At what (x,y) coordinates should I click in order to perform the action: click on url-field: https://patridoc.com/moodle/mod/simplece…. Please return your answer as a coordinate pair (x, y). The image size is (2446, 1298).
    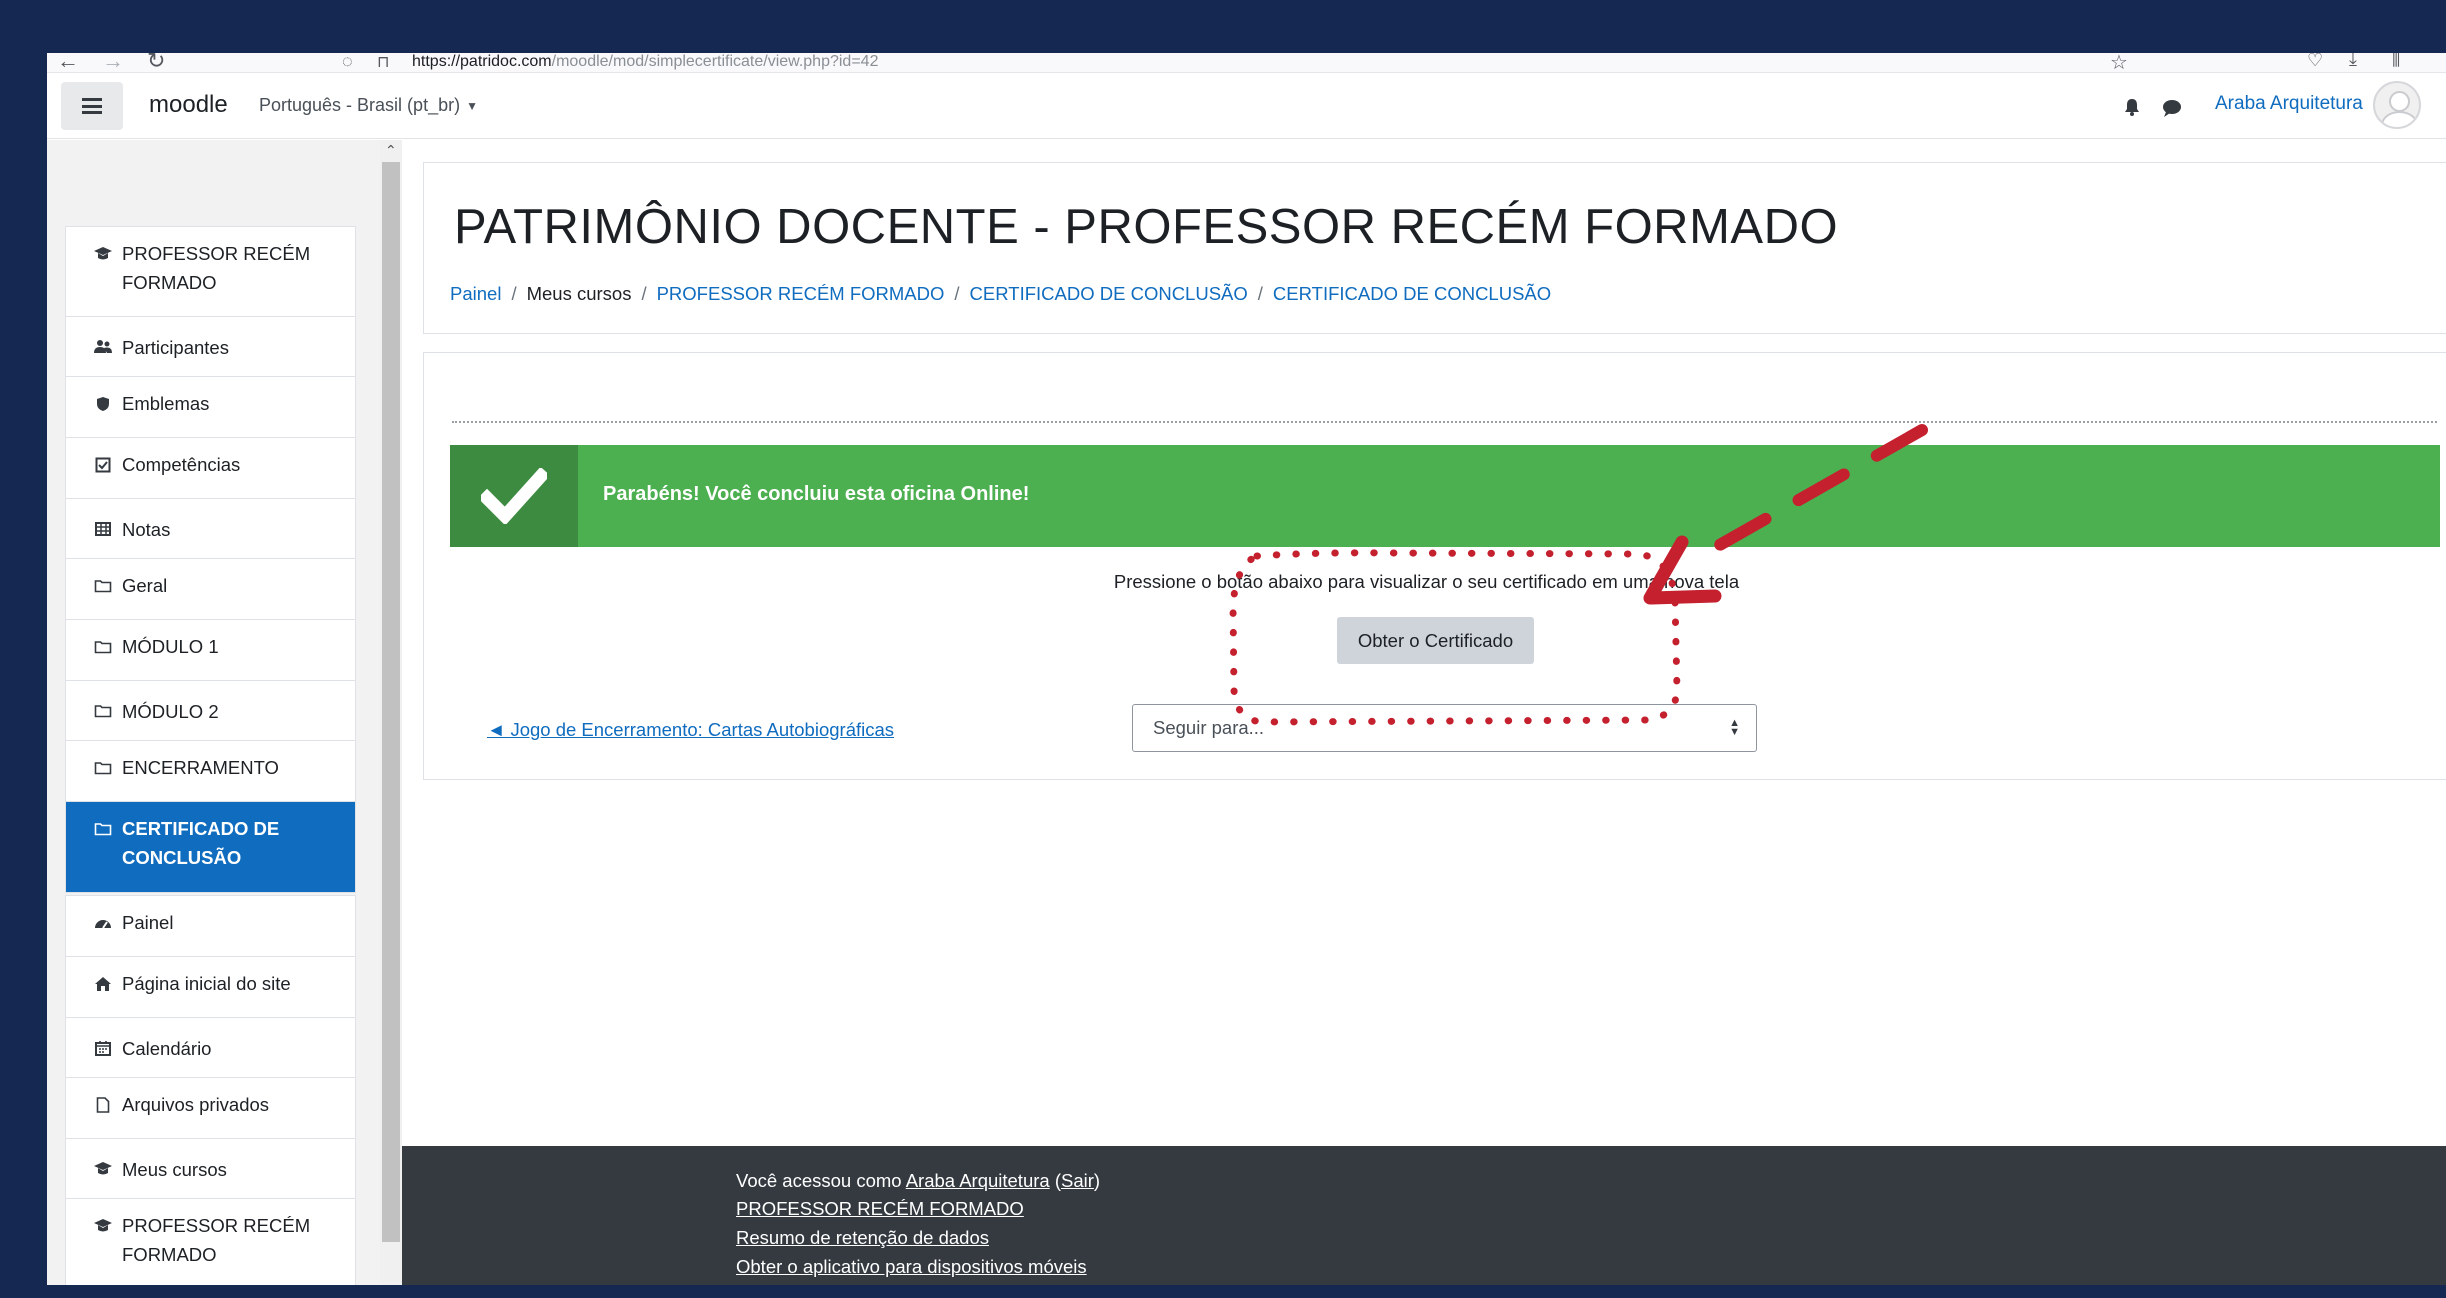
    Looking at the image, I should click on (645, 62).